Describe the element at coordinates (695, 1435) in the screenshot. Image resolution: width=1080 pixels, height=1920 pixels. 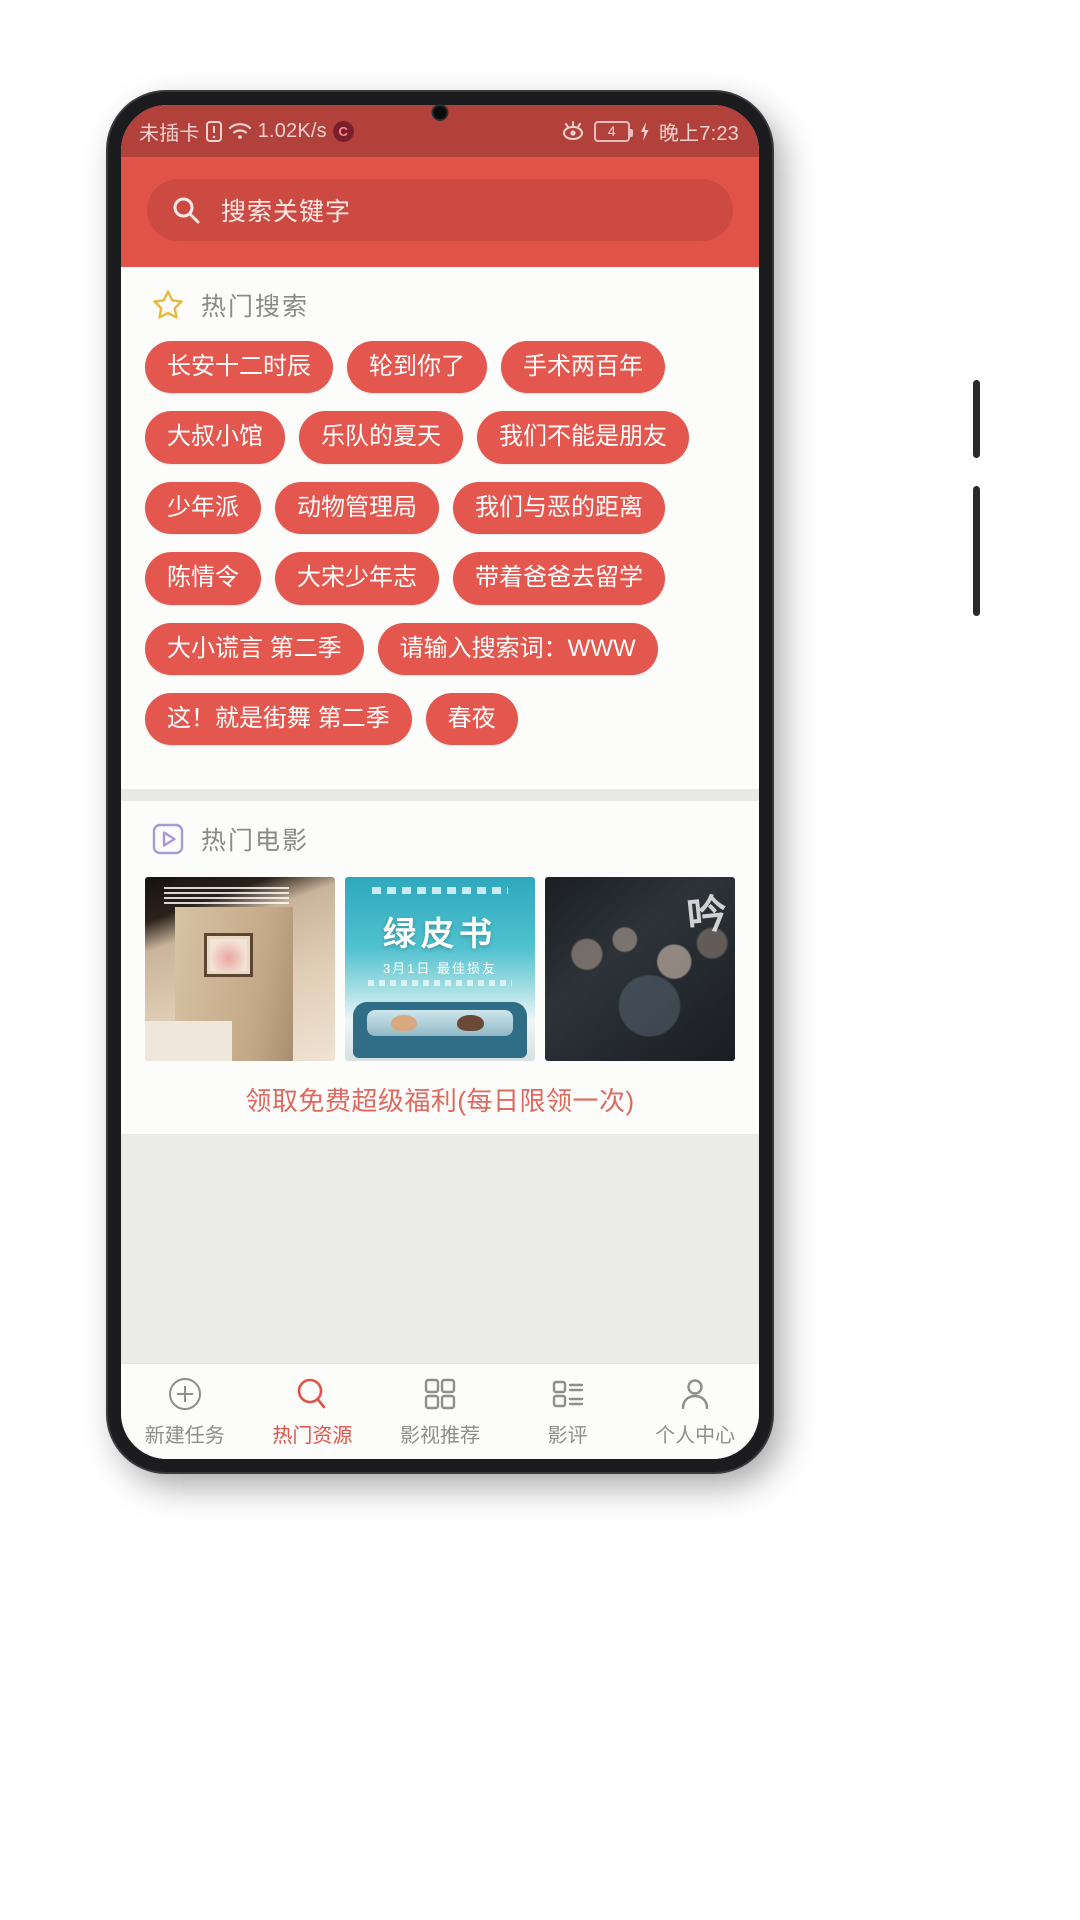
I see `nav-label-profile: 个人中心` at that location.